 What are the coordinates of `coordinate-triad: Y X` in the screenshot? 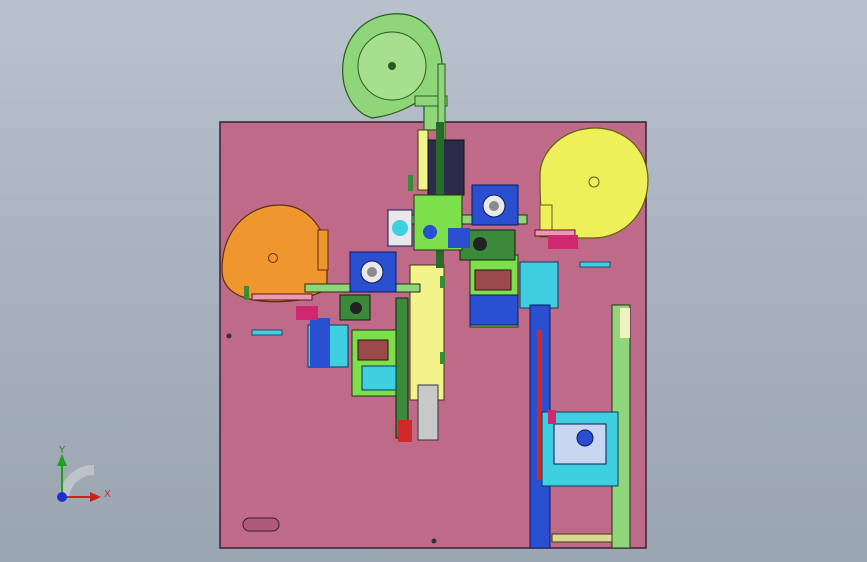 It's located at (84, 473).